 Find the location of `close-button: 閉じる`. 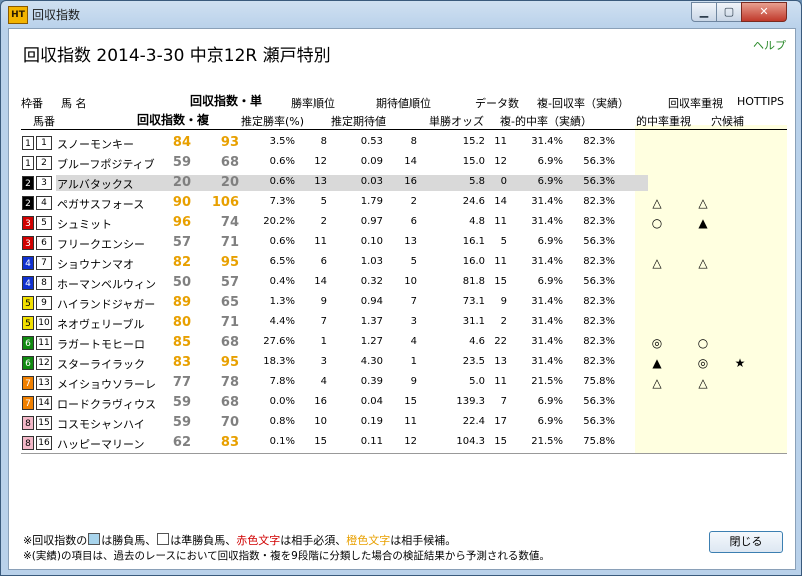

close-button: 閉じる is located at coordinates (746, 542).